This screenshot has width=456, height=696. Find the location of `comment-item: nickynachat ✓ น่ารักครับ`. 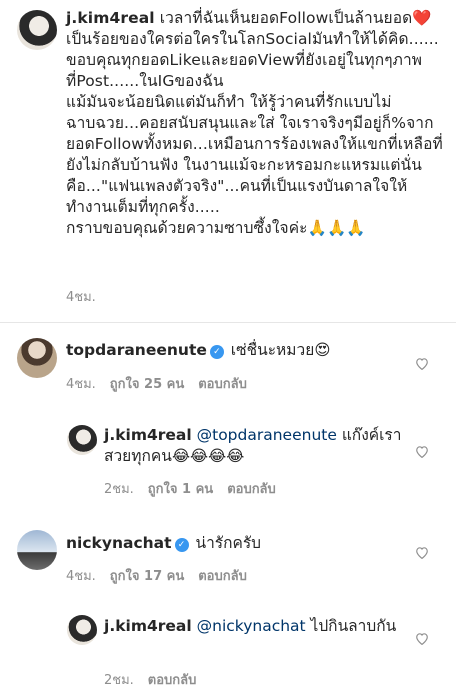

comment-item: nickynachat ✓ น่ารักครับ is located at coordinates (231, 543).